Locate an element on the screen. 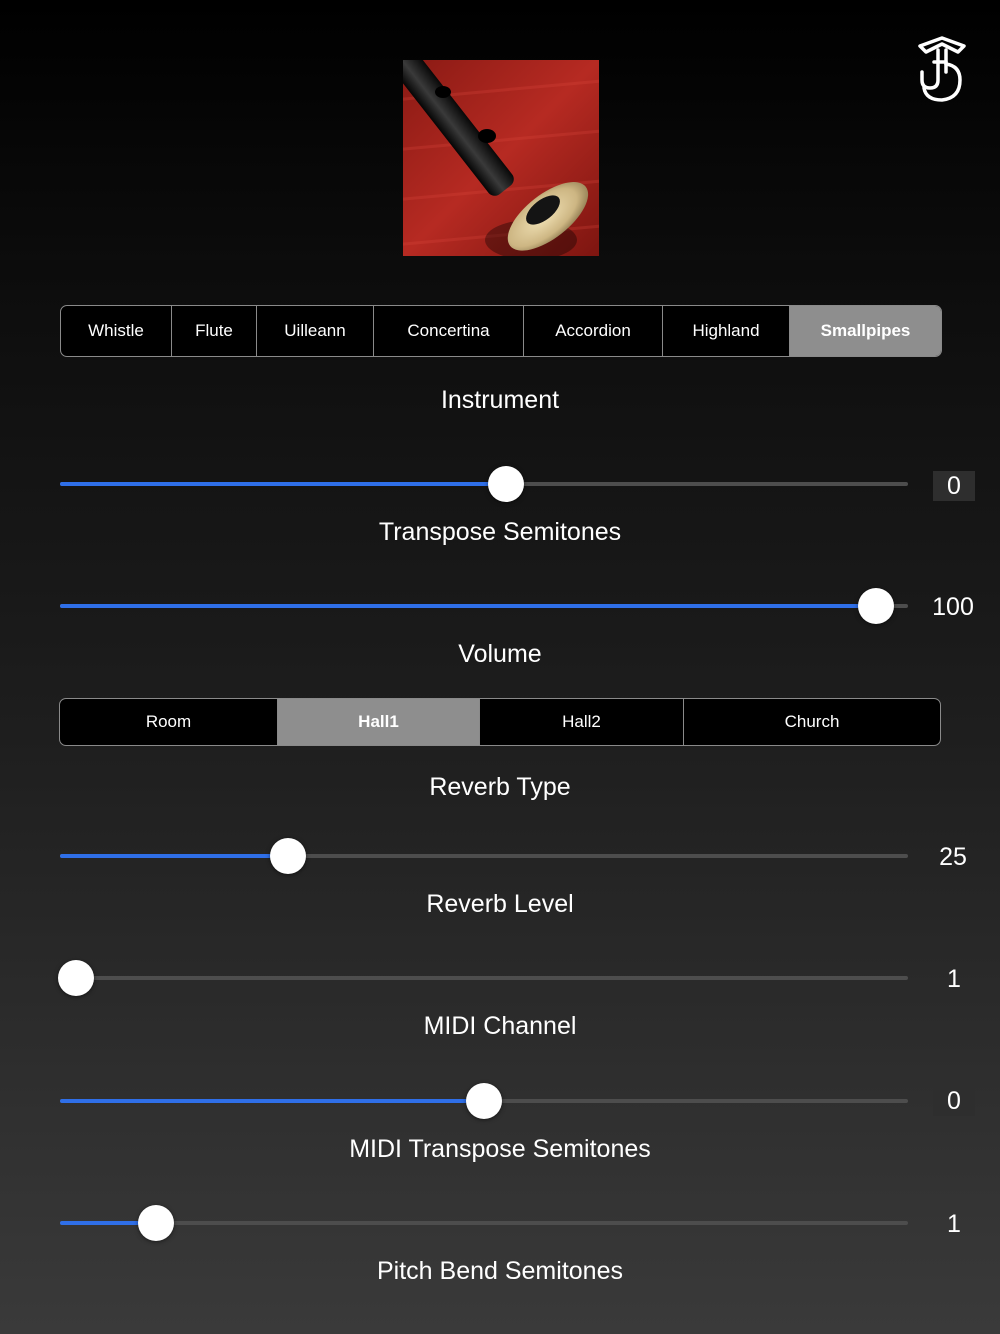 The height and width of the screenshot is (1334, 1000). segment-church: Church is located at coordinates (812, 722).